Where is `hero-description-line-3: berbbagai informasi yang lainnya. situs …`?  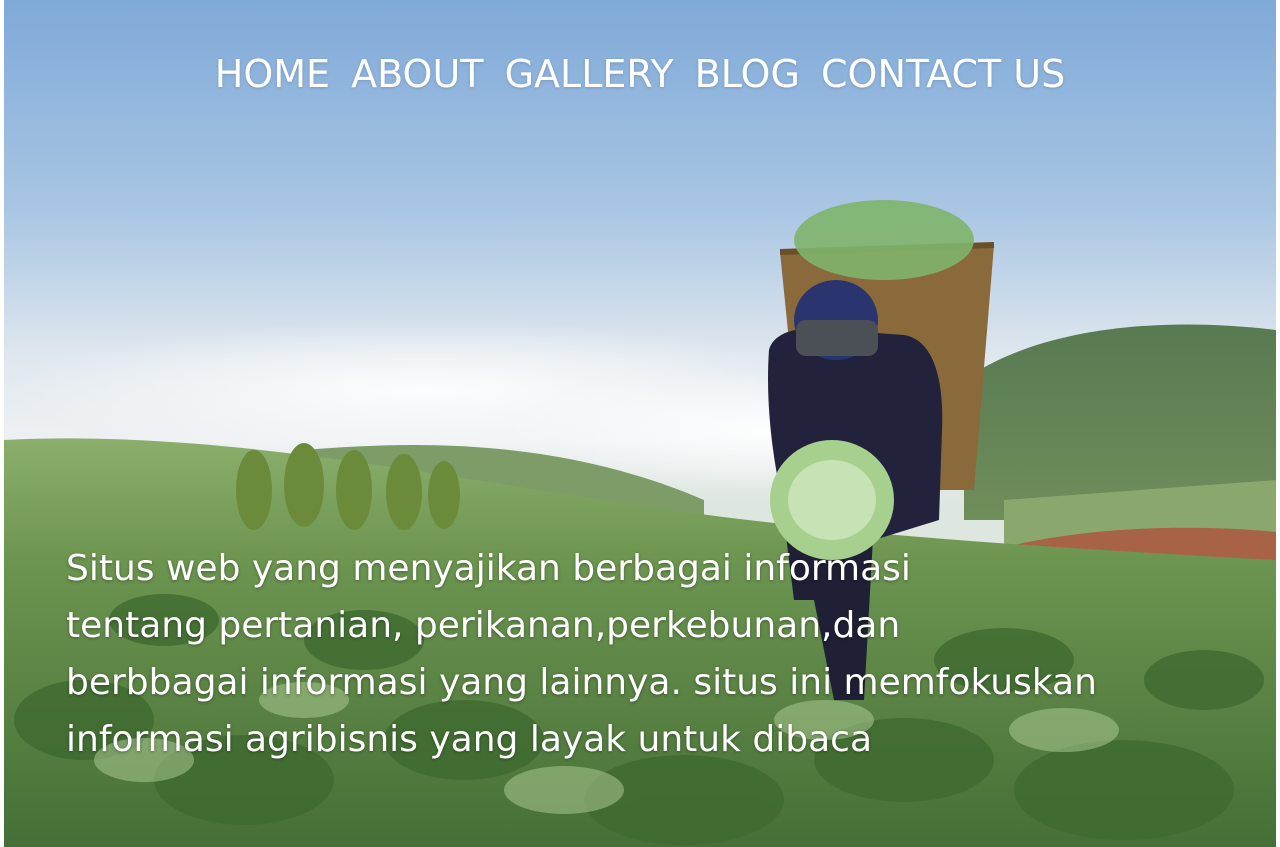
hero-description-line-3: berbbagai informasi yang lainnya. situs … is located at coordinates (581, 682).